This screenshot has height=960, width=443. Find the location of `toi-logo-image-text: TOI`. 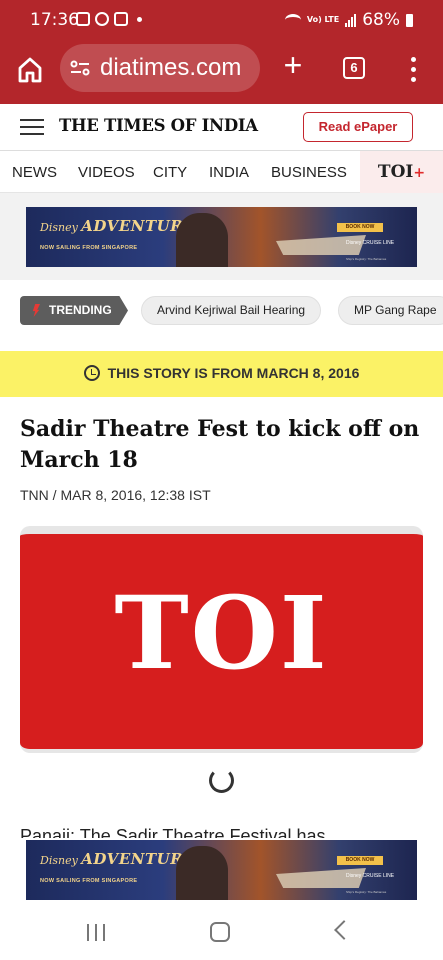

toi-logo-image-text: TOI is located at coordinates (221, 633).